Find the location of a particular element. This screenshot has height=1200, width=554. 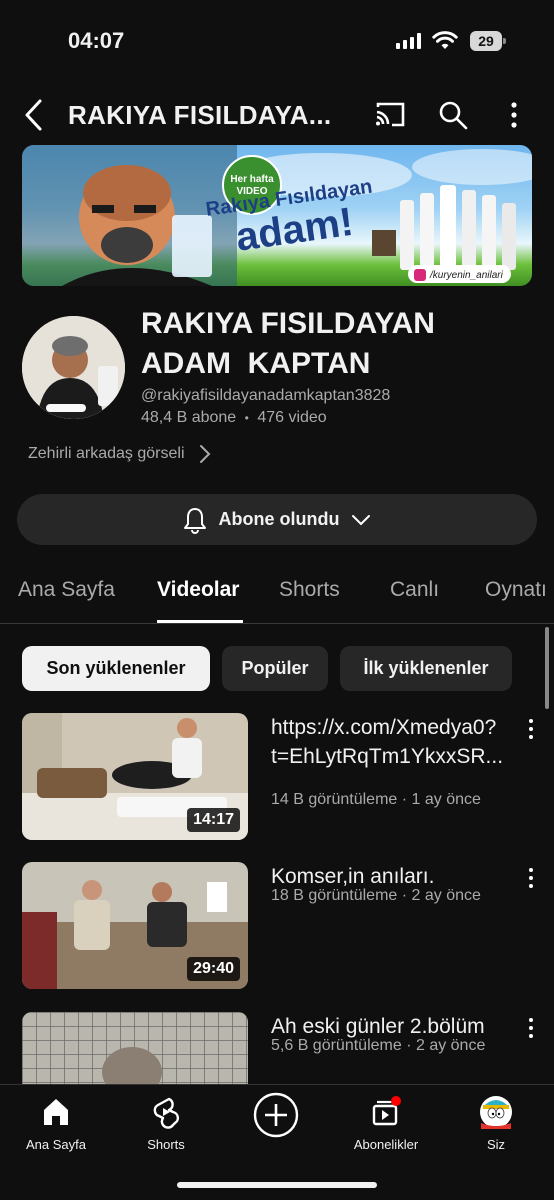

subscriptions-icon is located at coordinates (386, 1111).